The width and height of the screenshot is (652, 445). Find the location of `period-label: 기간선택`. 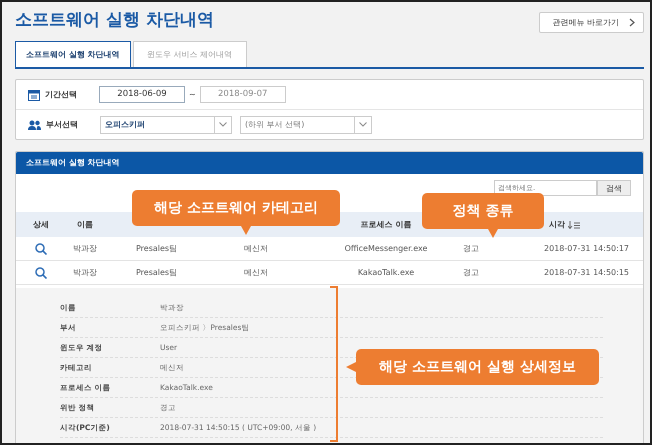

period-label: 기간선택 is located at coordinates (61, 94).